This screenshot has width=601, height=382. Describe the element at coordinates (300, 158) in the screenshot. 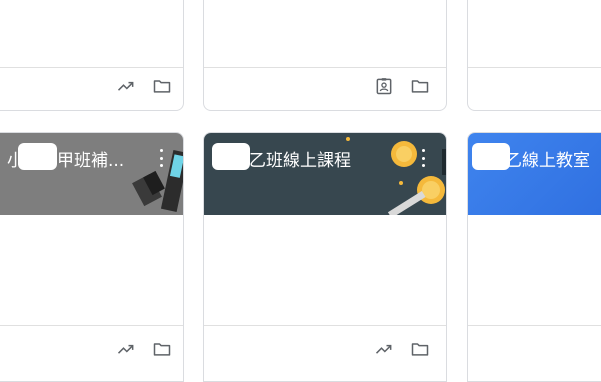

I see `class-title: 乙班線上課程` at that location.